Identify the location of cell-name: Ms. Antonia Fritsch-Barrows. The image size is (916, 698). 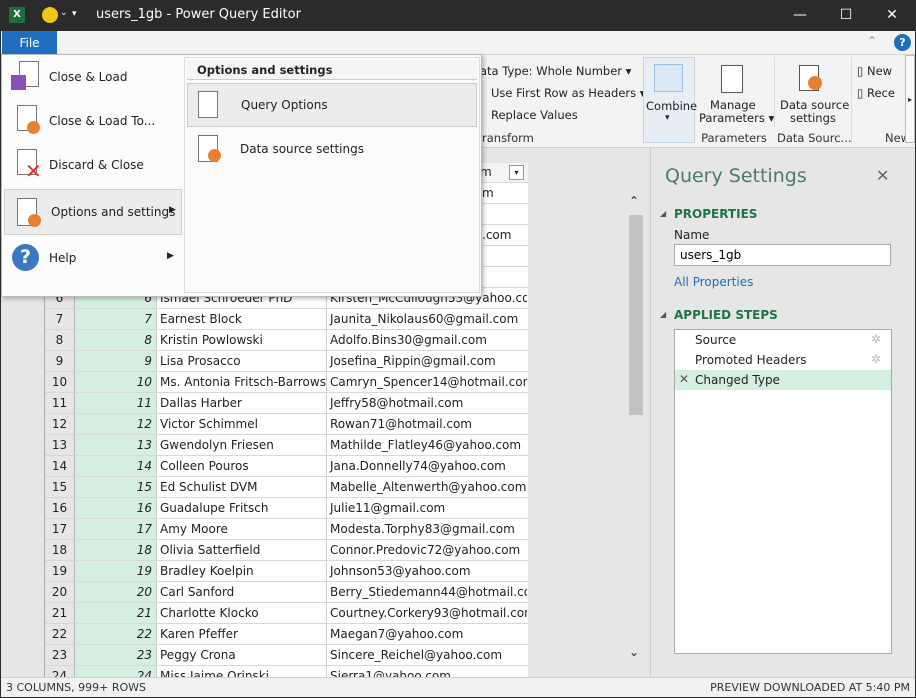
(242, 382).